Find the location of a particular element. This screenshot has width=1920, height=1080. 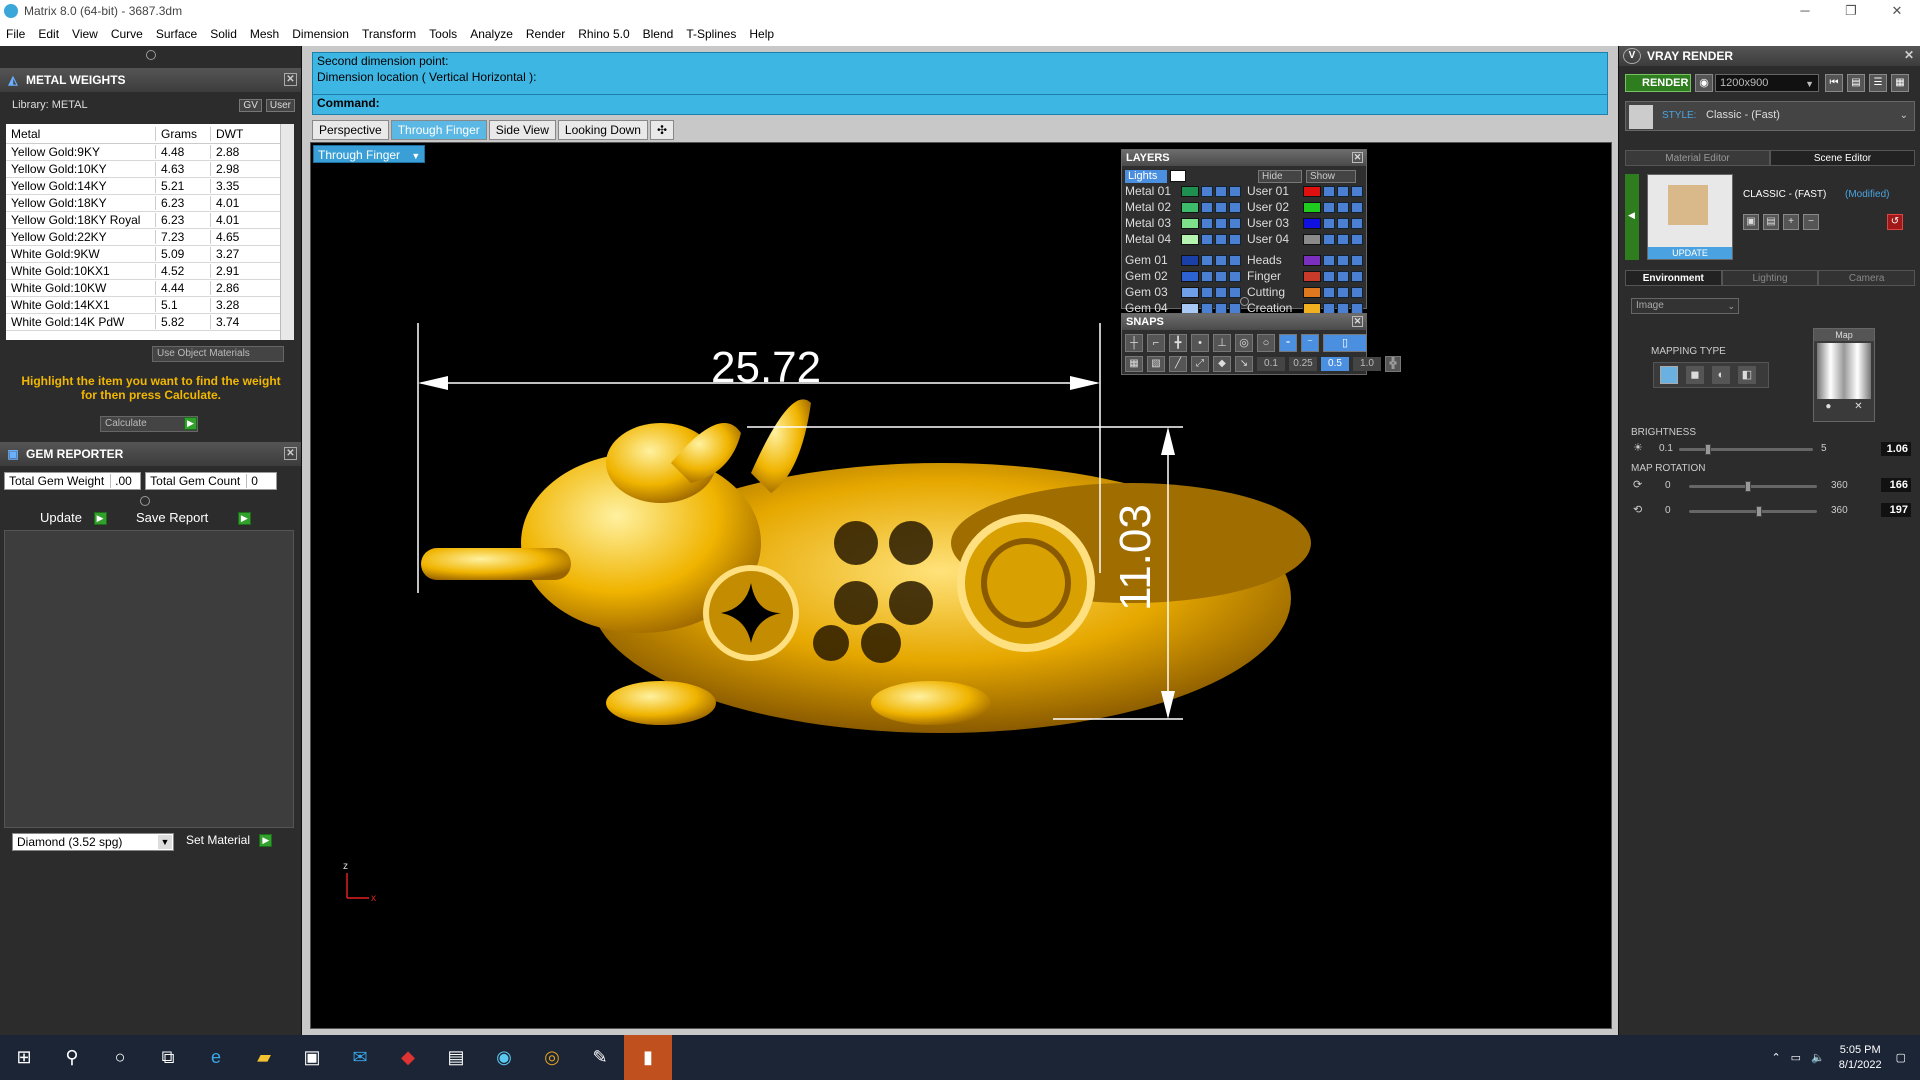

app-paint-icon: ✎ is located at coordinates (600, 1057).